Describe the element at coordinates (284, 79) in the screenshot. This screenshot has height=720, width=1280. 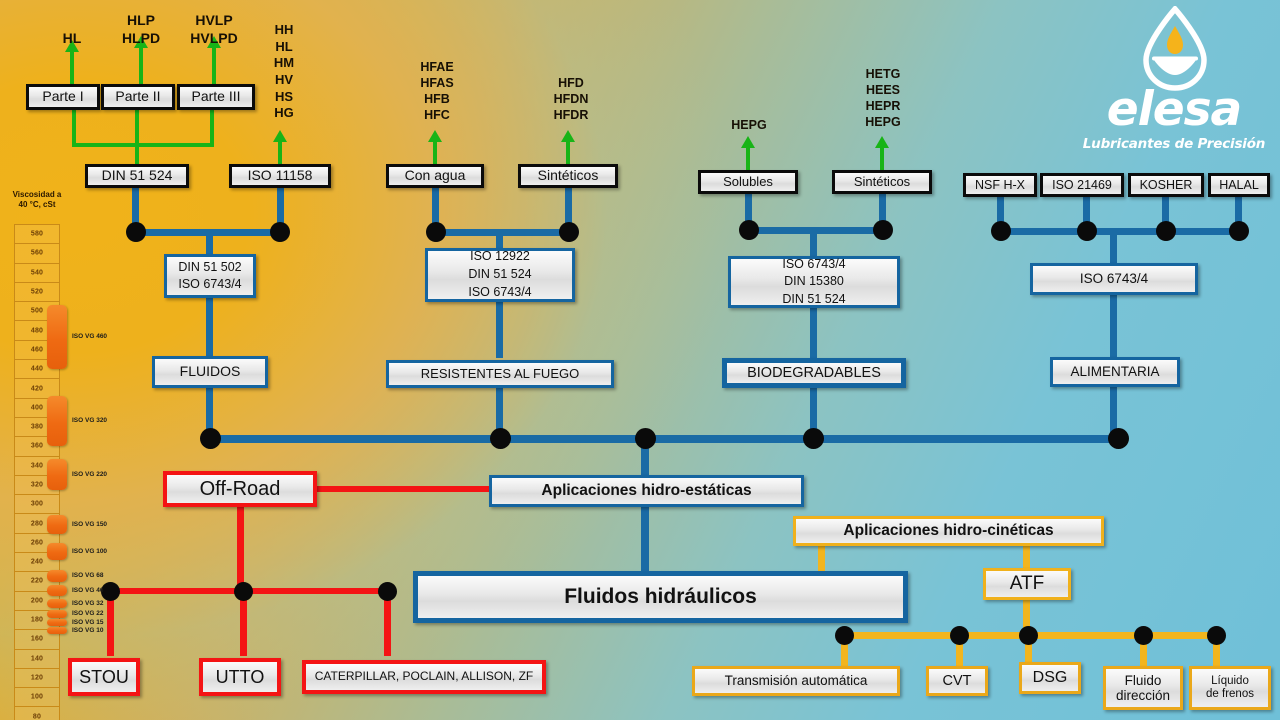
I see `code-line: HV` at that location.